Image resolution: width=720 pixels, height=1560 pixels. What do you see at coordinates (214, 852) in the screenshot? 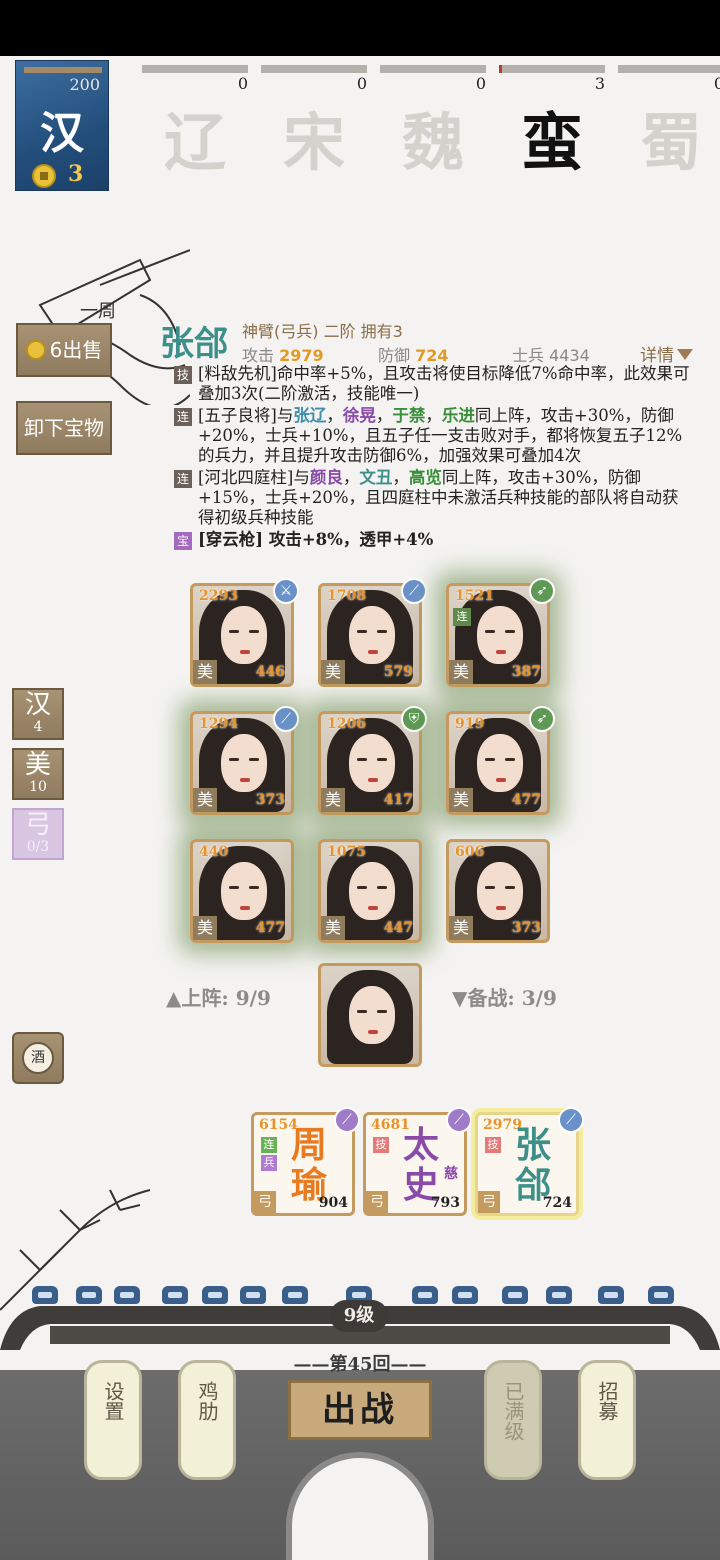
I see `hero-attack: 440` at bounding box center [214, 852].